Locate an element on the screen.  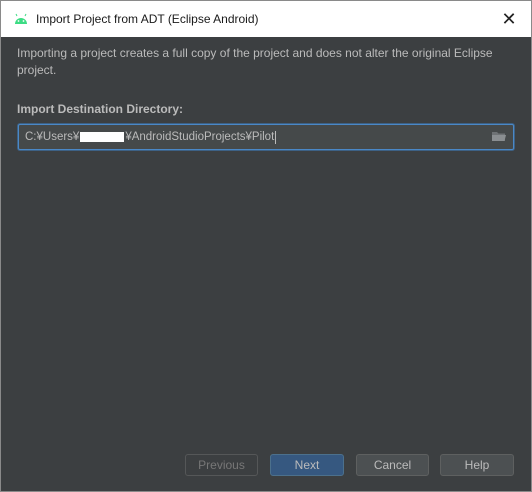
redacted-username is located at coordinates (102, 137).